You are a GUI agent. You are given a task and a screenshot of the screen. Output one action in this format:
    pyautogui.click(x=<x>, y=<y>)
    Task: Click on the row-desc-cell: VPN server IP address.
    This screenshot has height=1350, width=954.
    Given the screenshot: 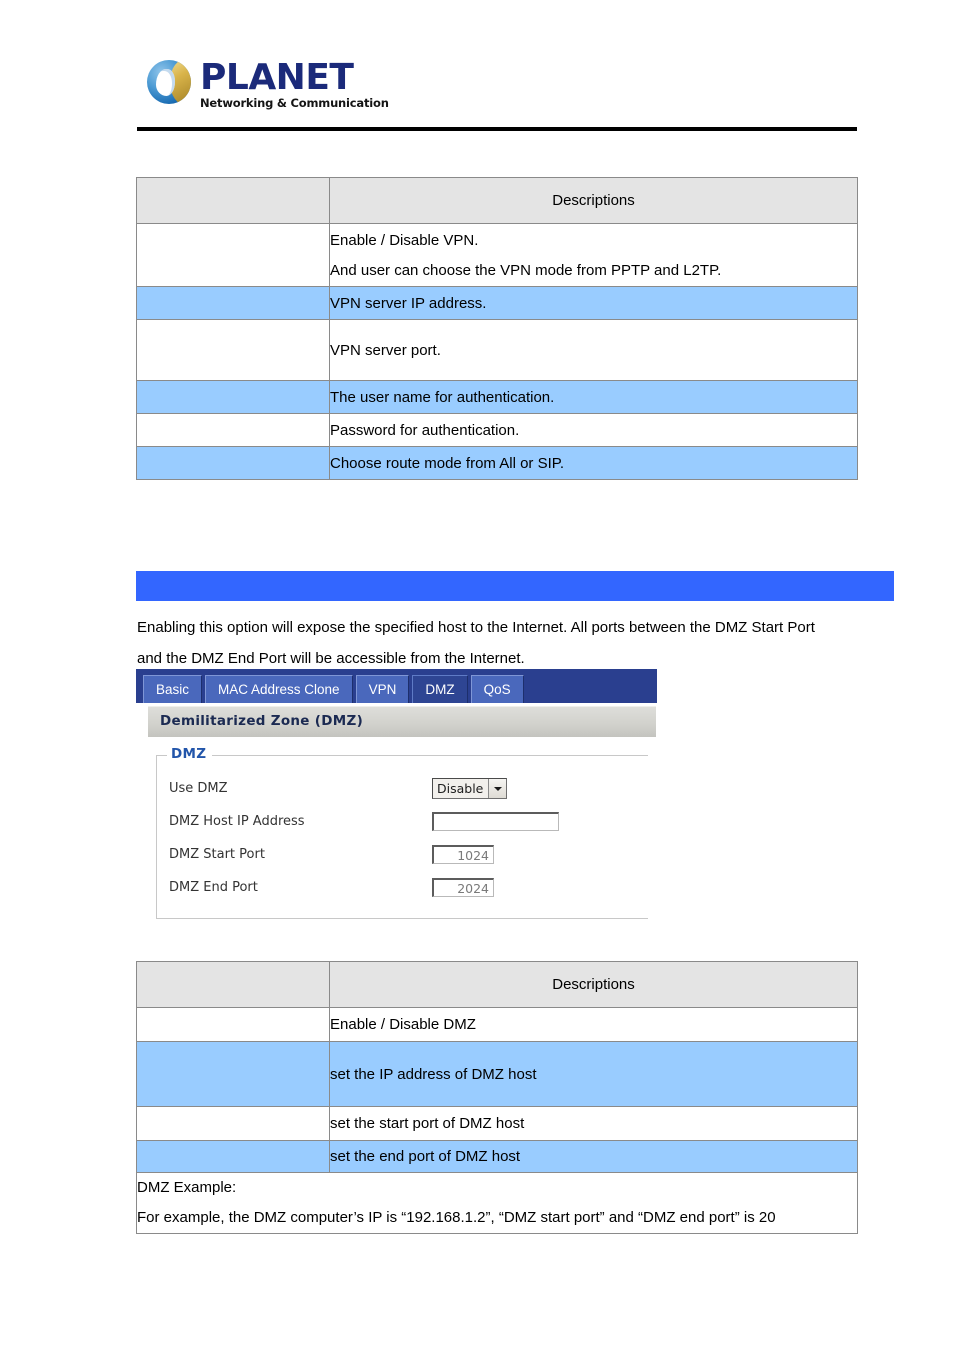 What is the action you would take?
    pyautogui.click(x=593, y=303)
    